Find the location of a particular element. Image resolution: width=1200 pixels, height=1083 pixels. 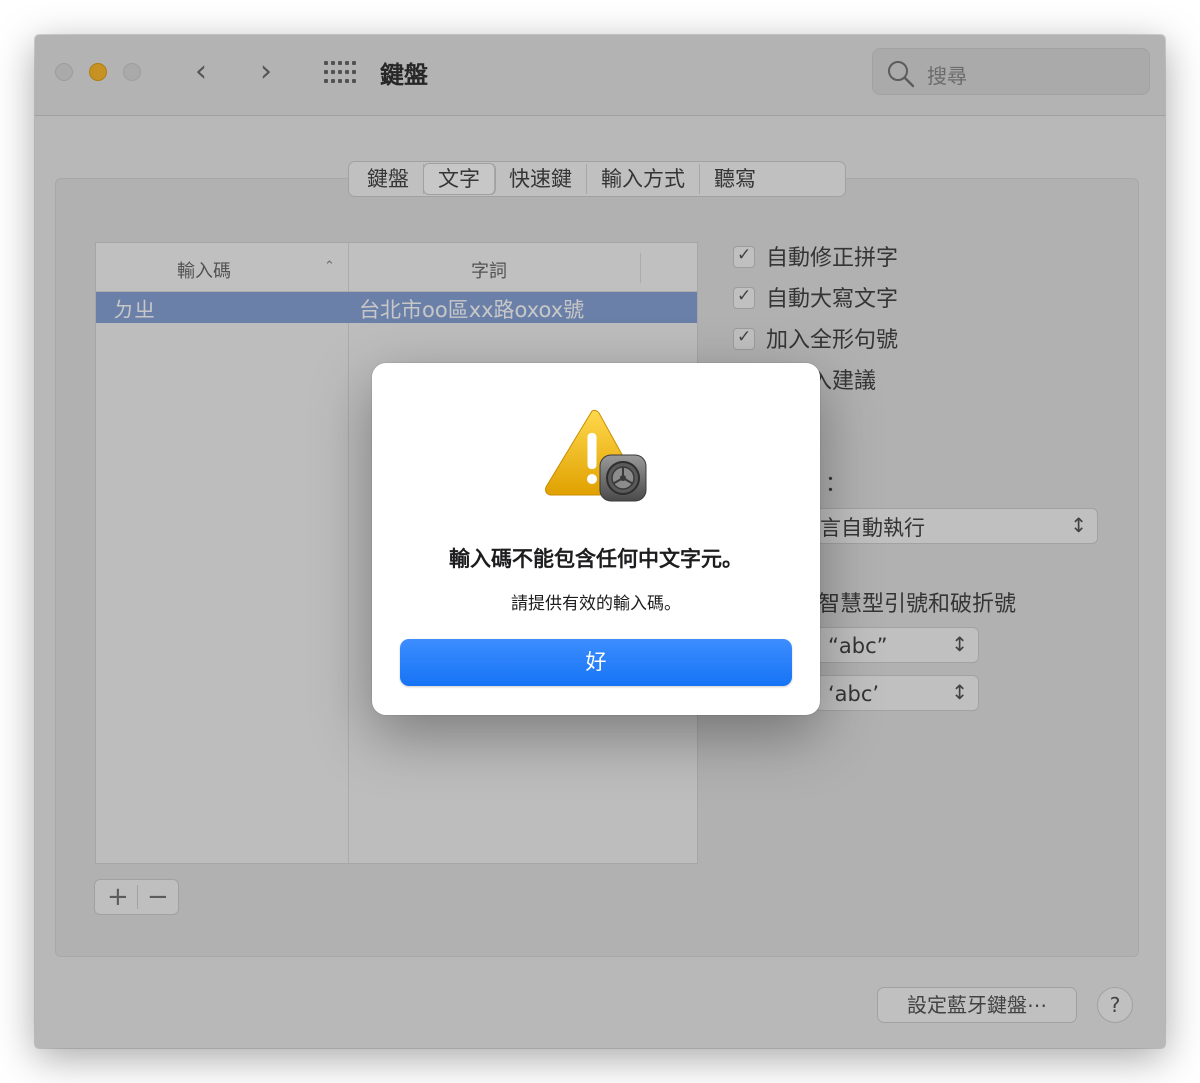

alert-dialog: 輸入碼不能包含任何中文字元。 請提供有效的輸入碼。 好 is located at coordinates (596, 539).